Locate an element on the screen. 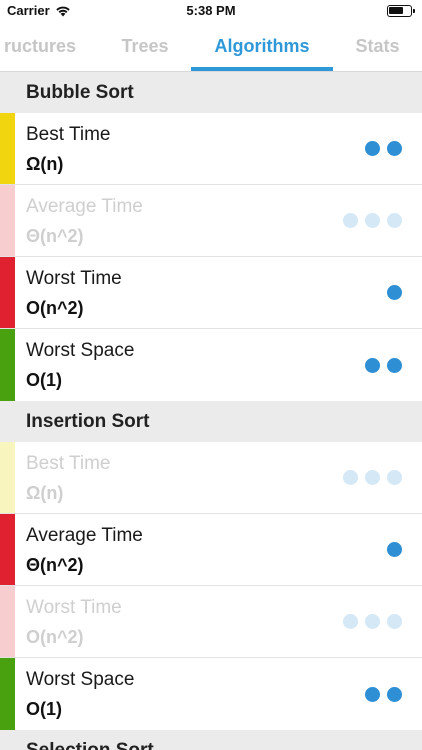  tab-bar: ructures Trees Algorithms Stats is located at coordinates (211, 47).